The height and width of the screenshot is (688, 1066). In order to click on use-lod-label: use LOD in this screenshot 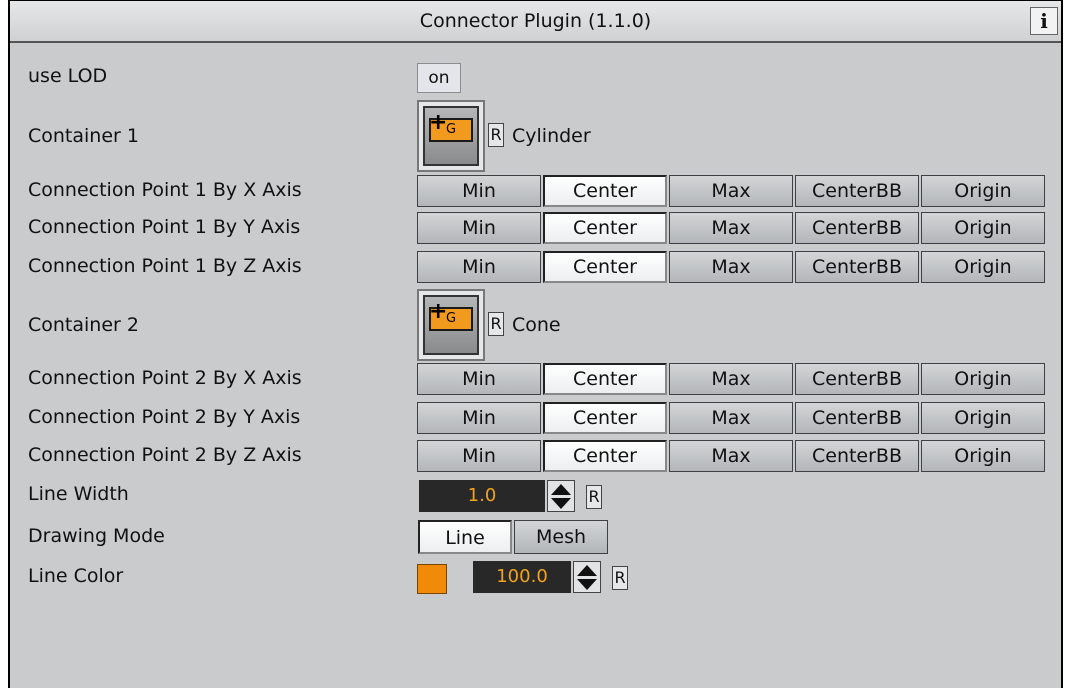, I will do `click(68, 76)`.